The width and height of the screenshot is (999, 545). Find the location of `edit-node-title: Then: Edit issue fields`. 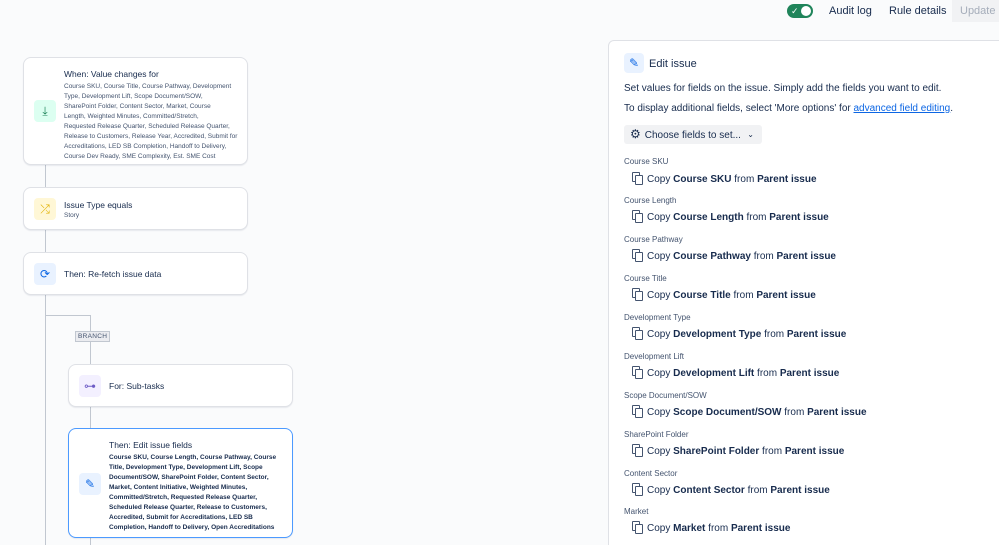

edit-node-title: Then: Edit issue fields is located at coordinates (151, 445).